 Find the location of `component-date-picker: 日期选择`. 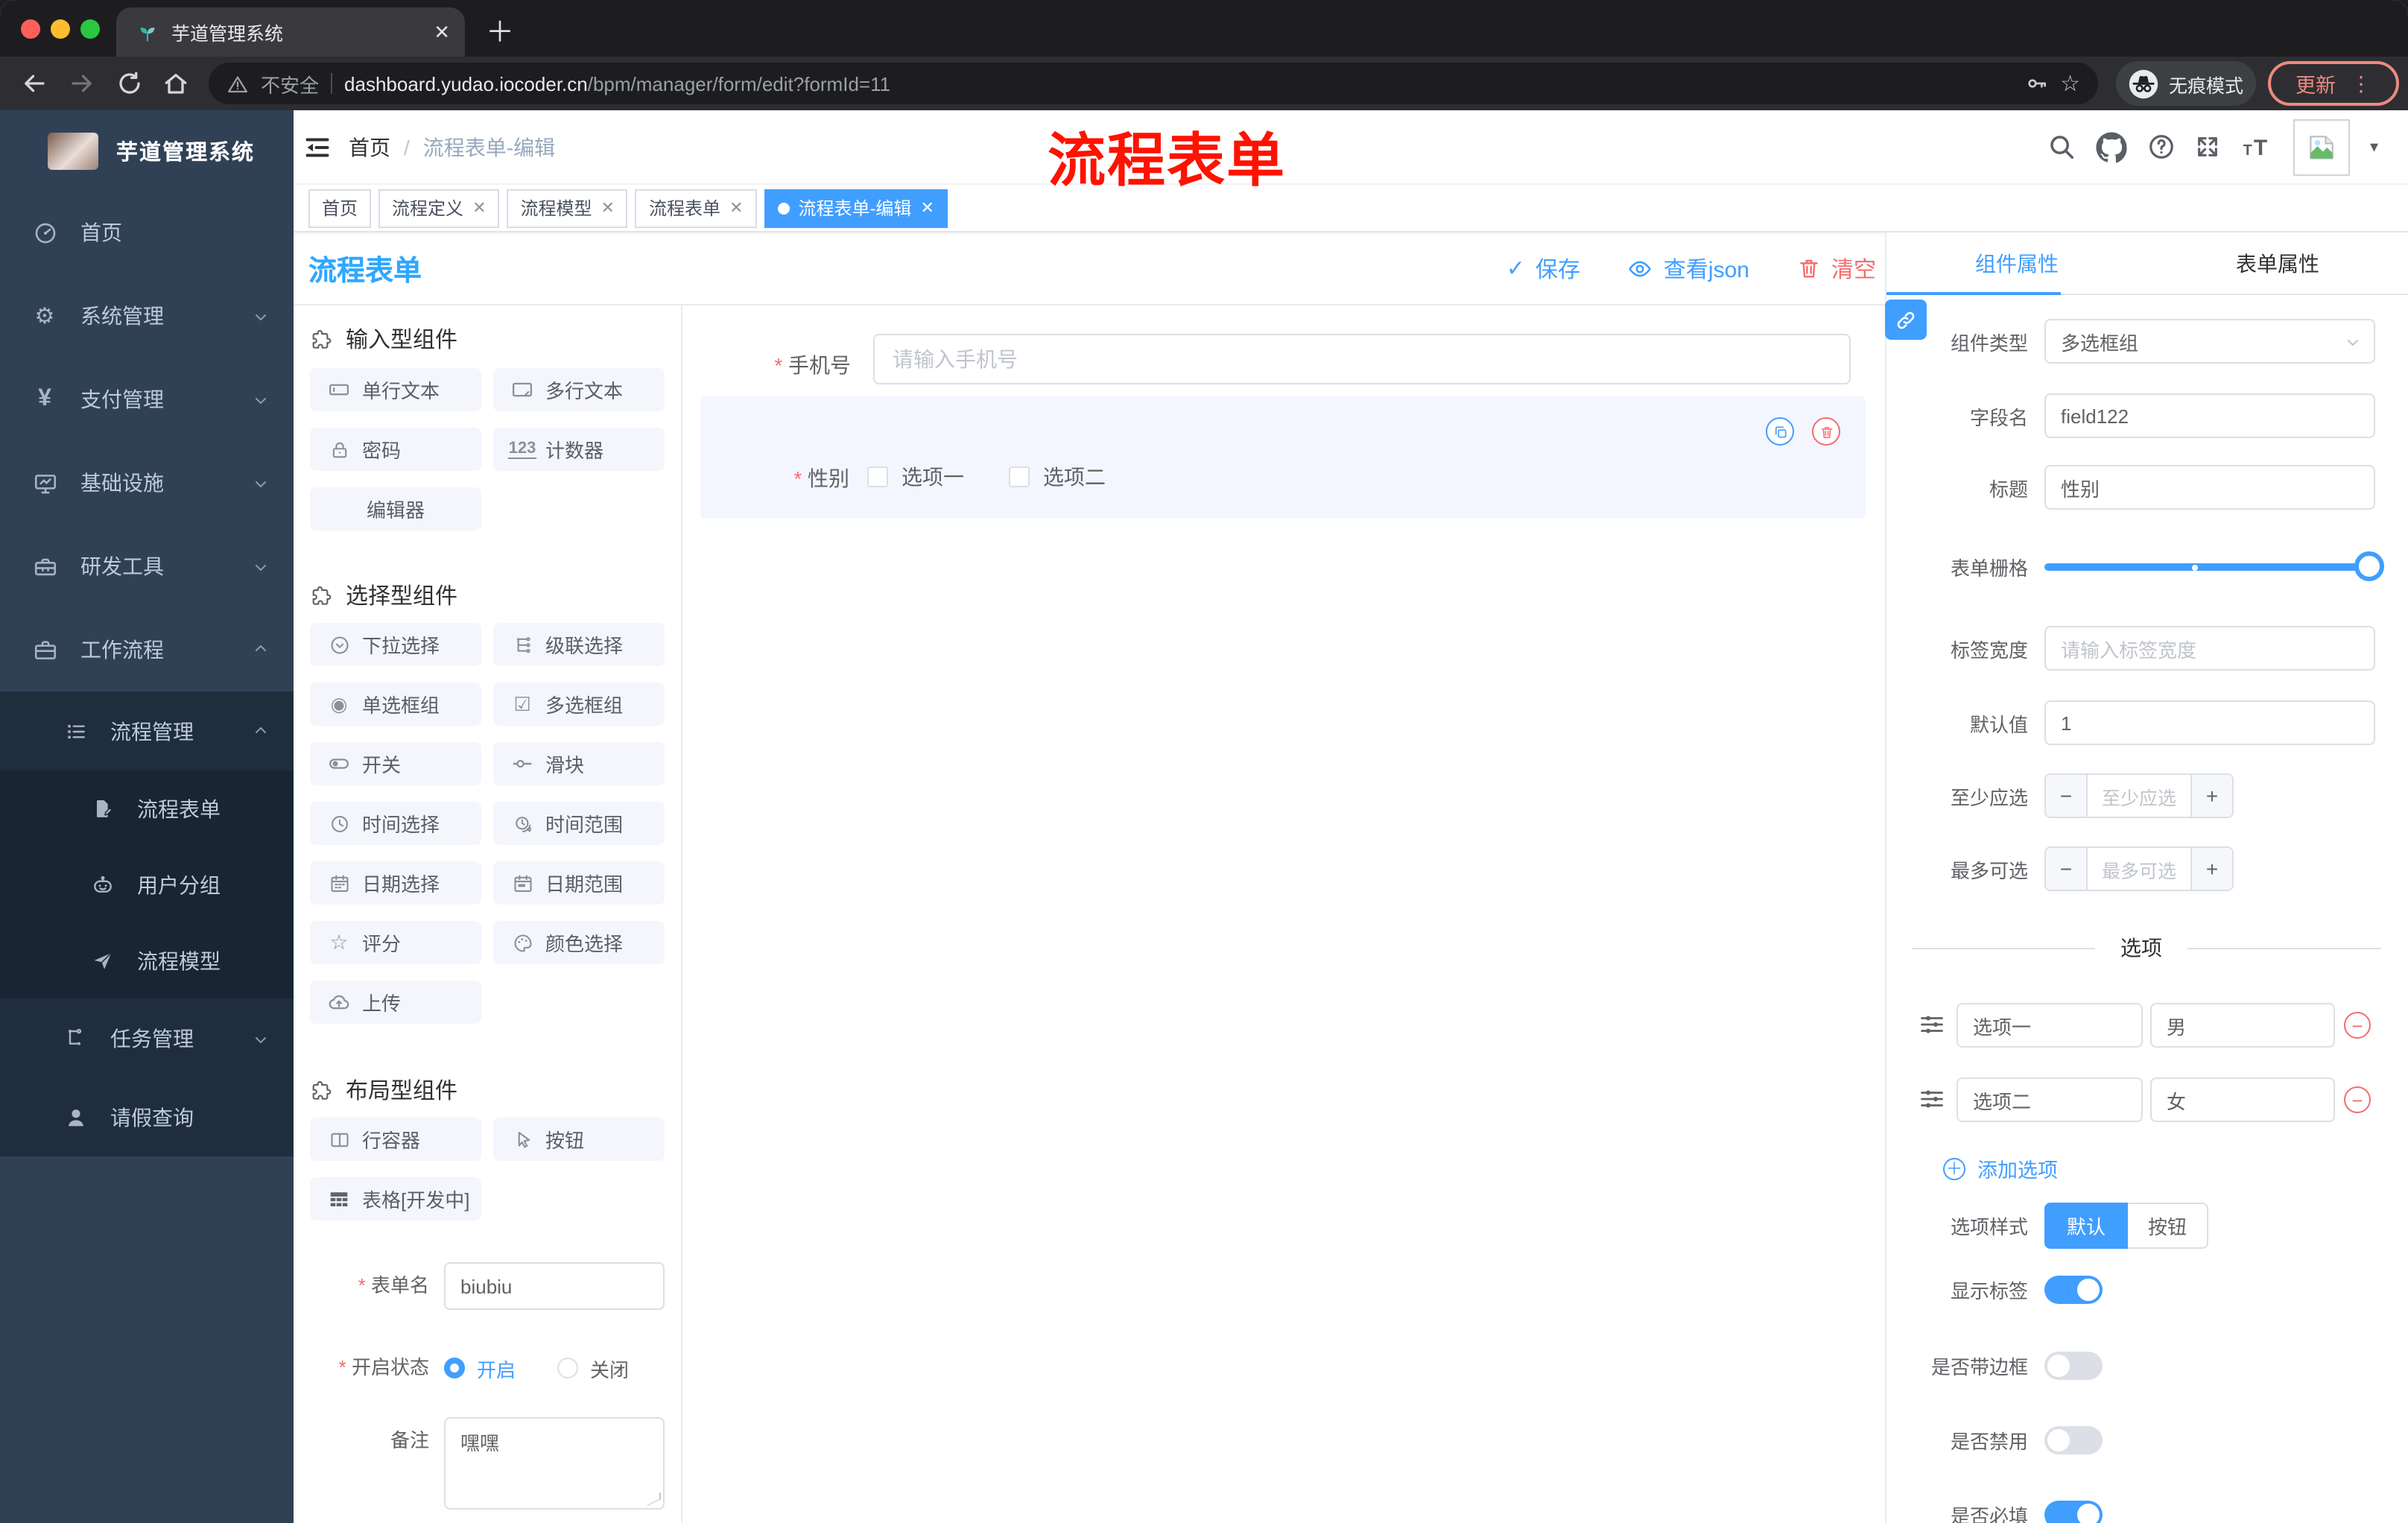

component-date-picker: 日期选择 is located at coordinates (395, 883).